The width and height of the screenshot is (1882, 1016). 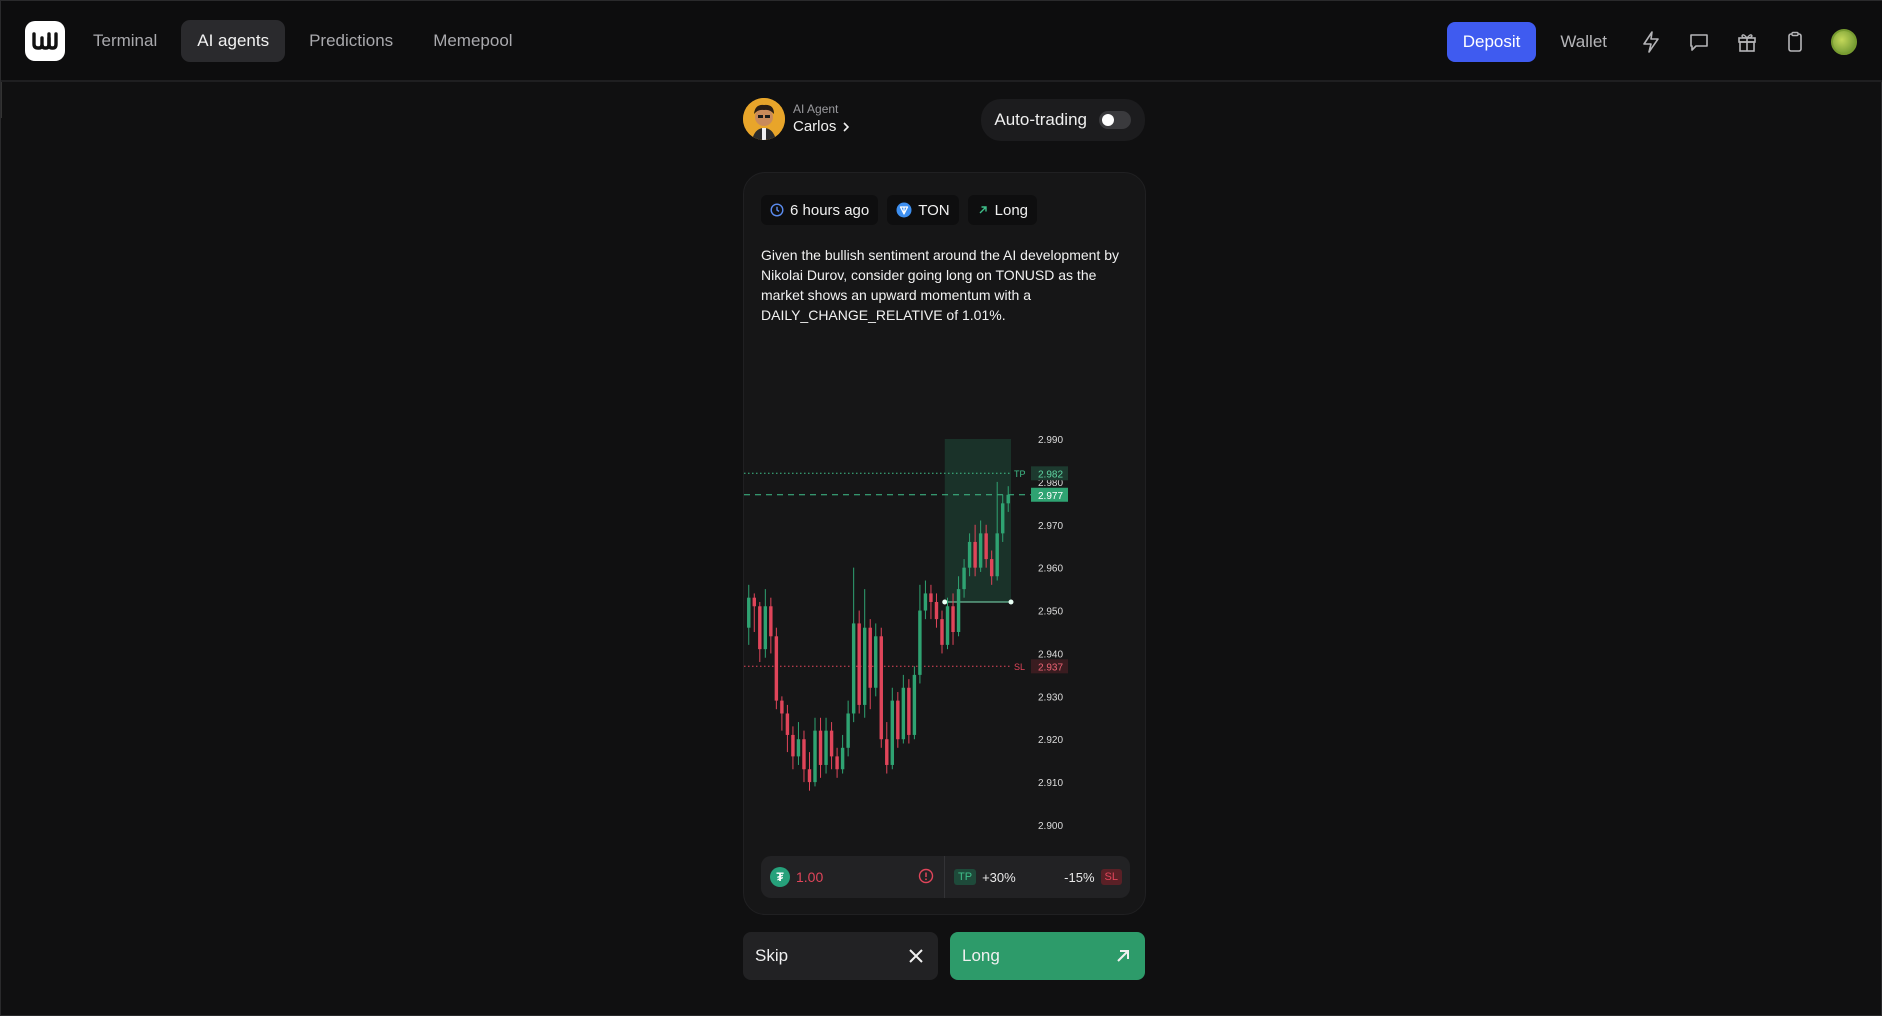 I want to click on asset-chip: TON, so click(x=923, y=210).